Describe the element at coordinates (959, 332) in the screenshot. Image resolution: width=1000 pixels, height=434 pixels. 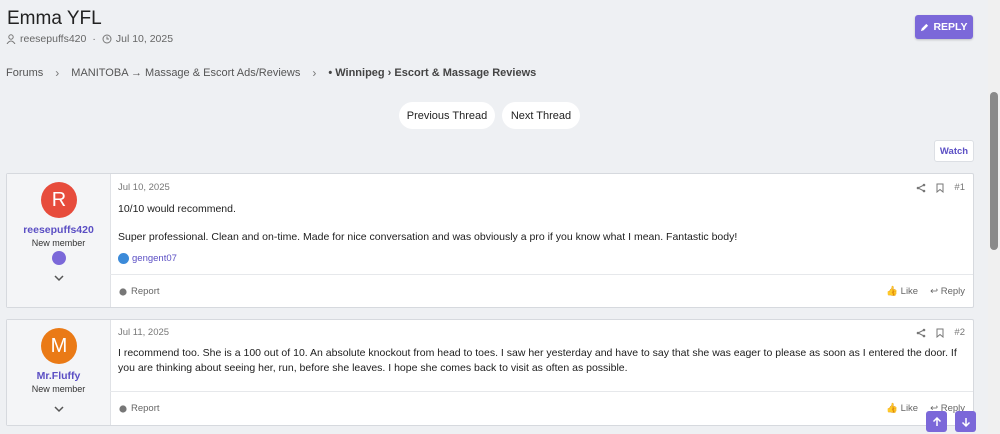
I see `post-number: #2` at that location.